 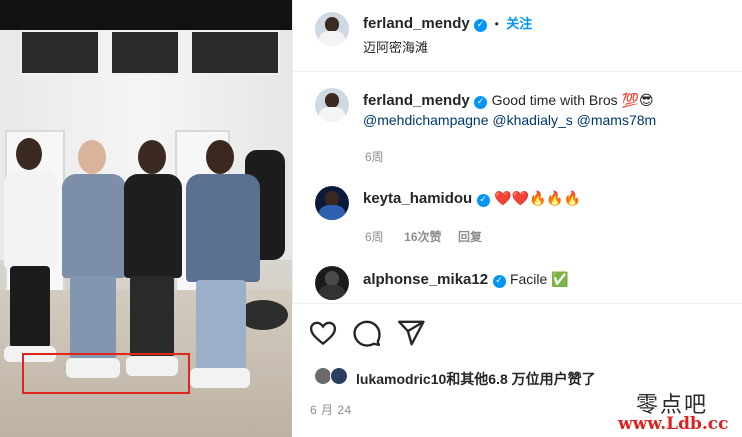 What do you see at coordinates (367, 333) in the screenshot?
I see `comment-bubble-icon` at bounding box center [367, 333].